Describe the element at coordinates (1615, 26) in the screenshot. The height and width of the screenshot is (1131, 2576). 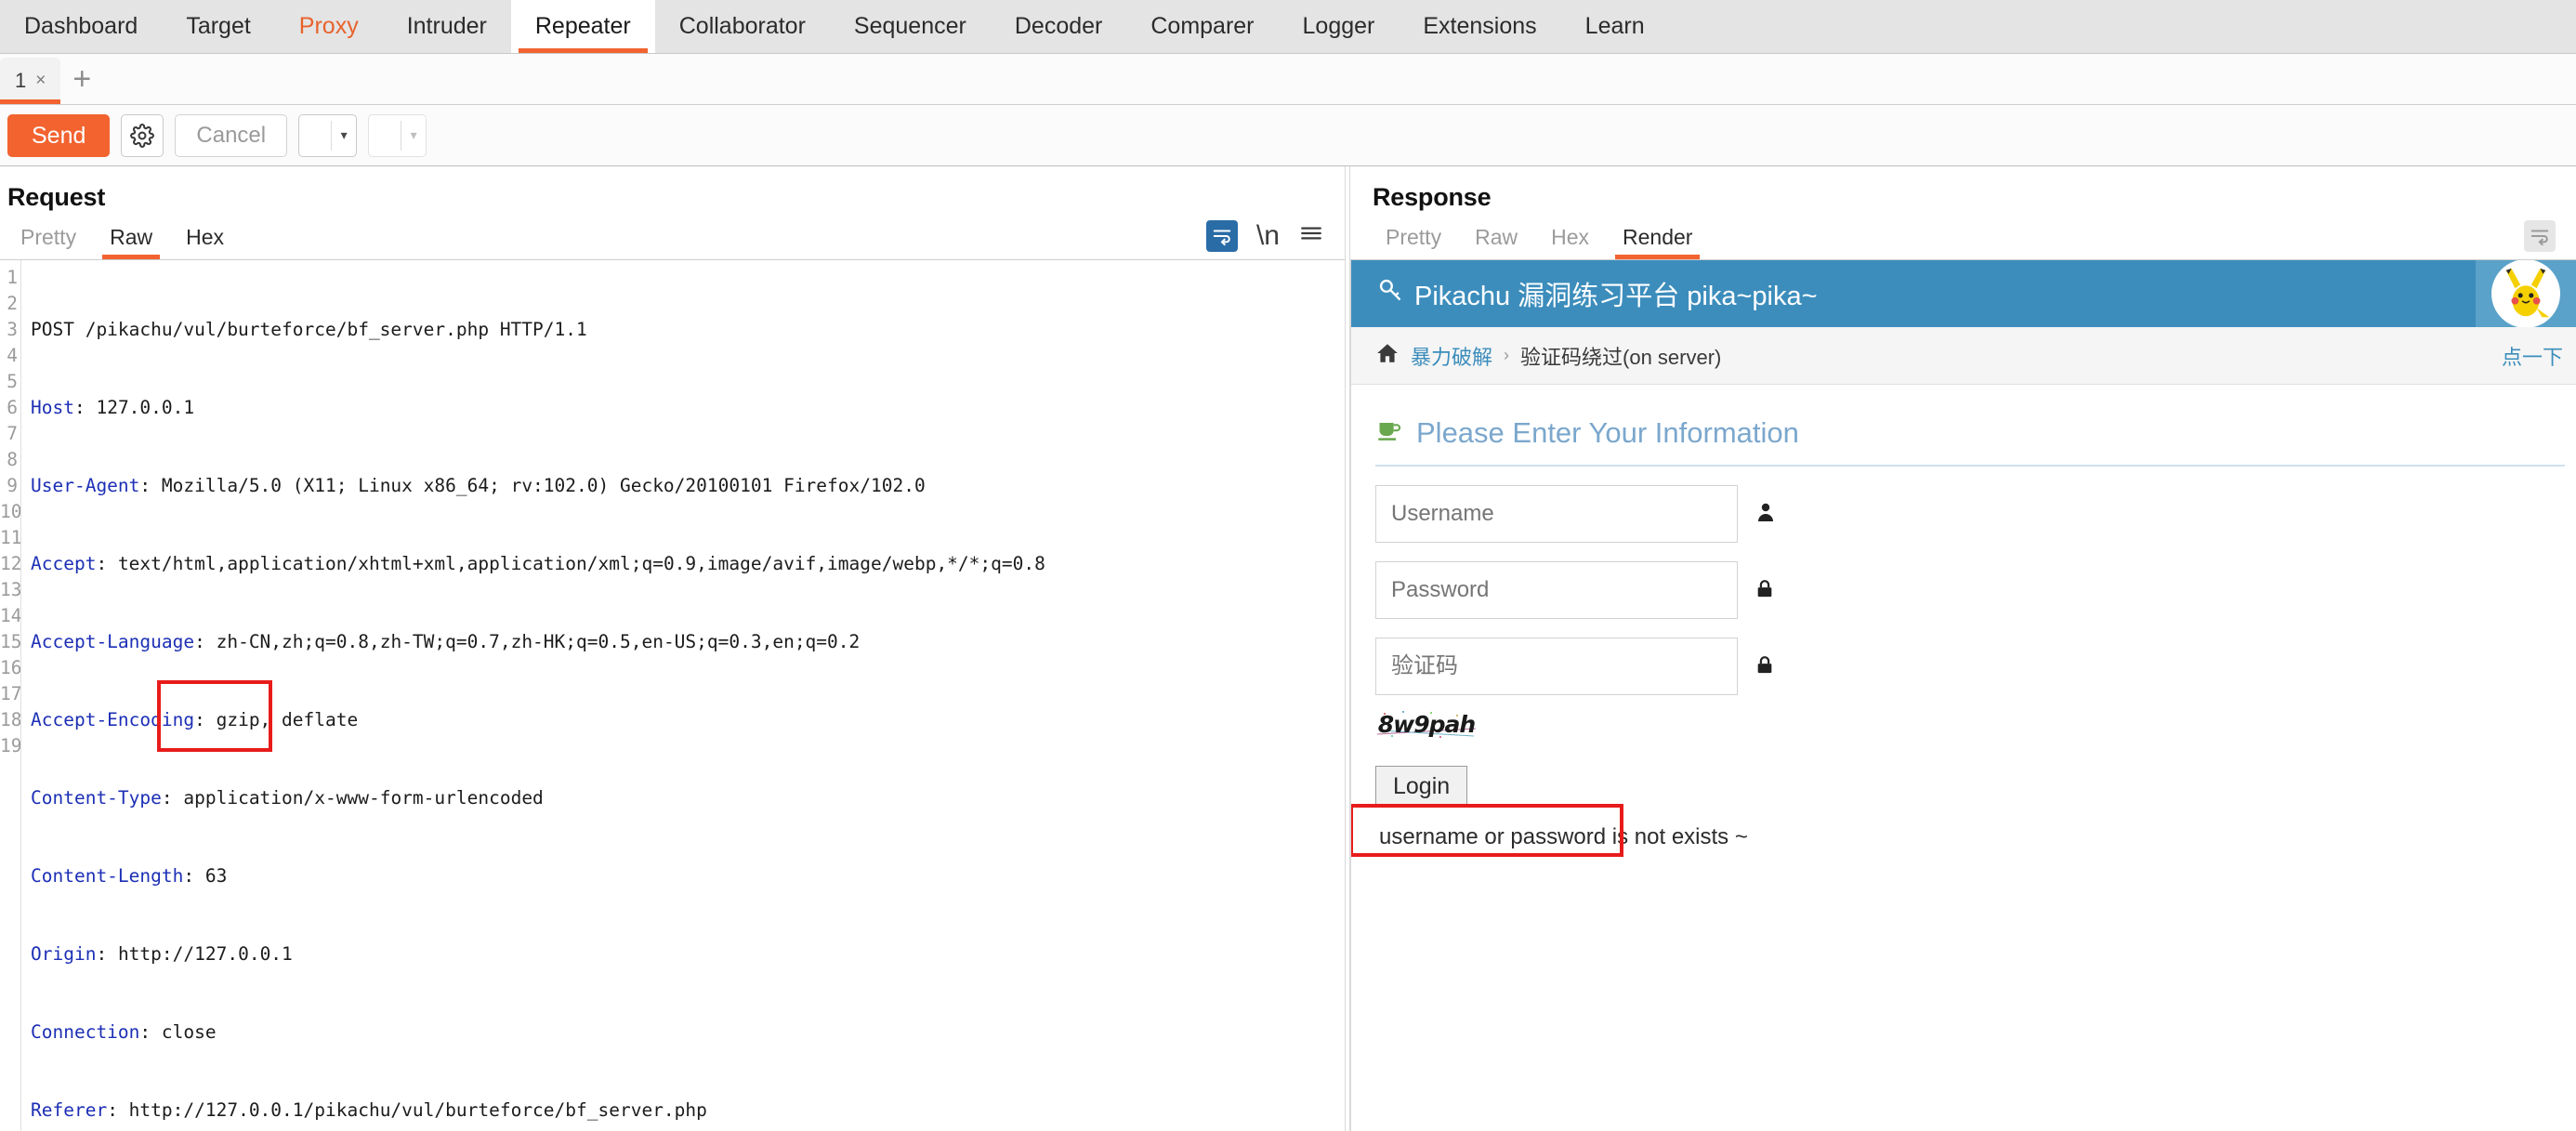
I see `nav-tab-learn: Learn` at that location.